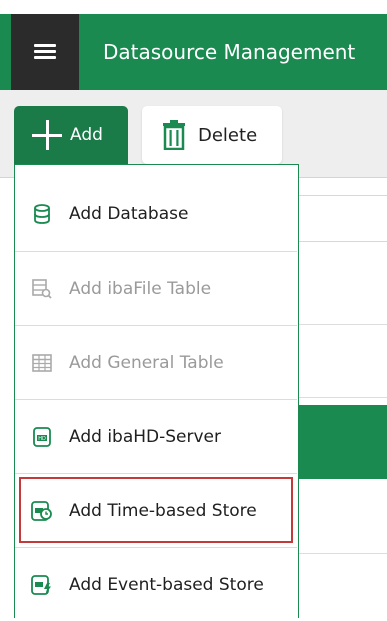  Describe the element at coordinates (47, 135) in the screenshot. I see `plus-icon` at that location.